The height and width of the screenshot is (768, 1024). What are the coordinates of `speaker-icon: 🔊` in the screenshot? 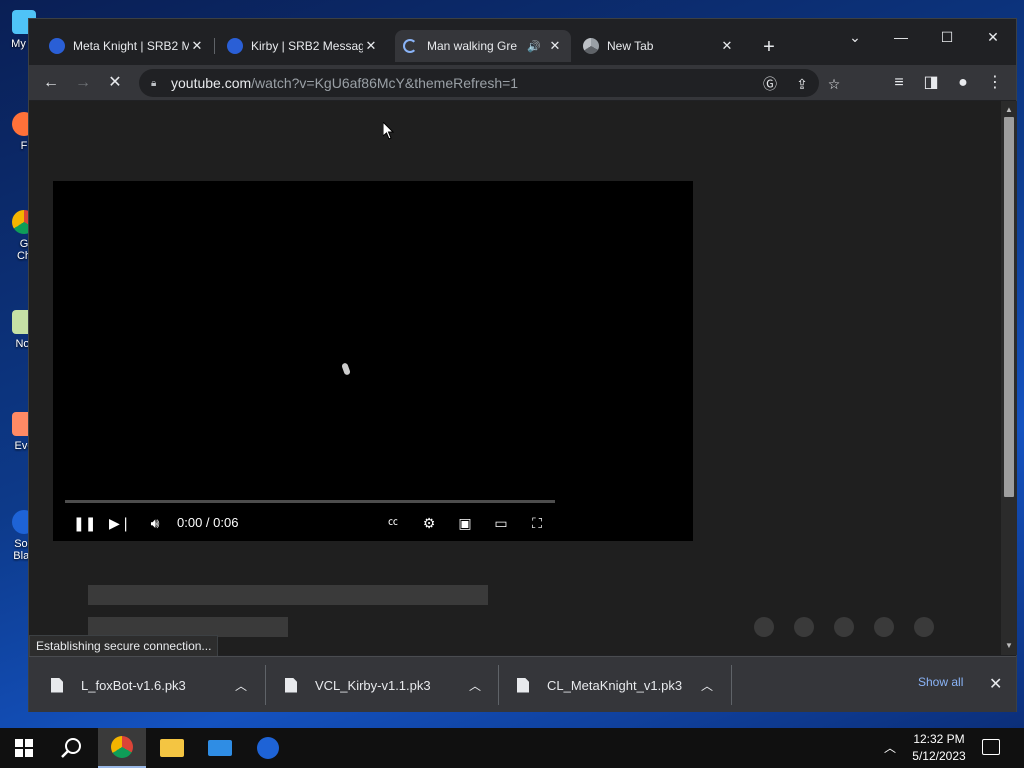 It's located at (534, 46).